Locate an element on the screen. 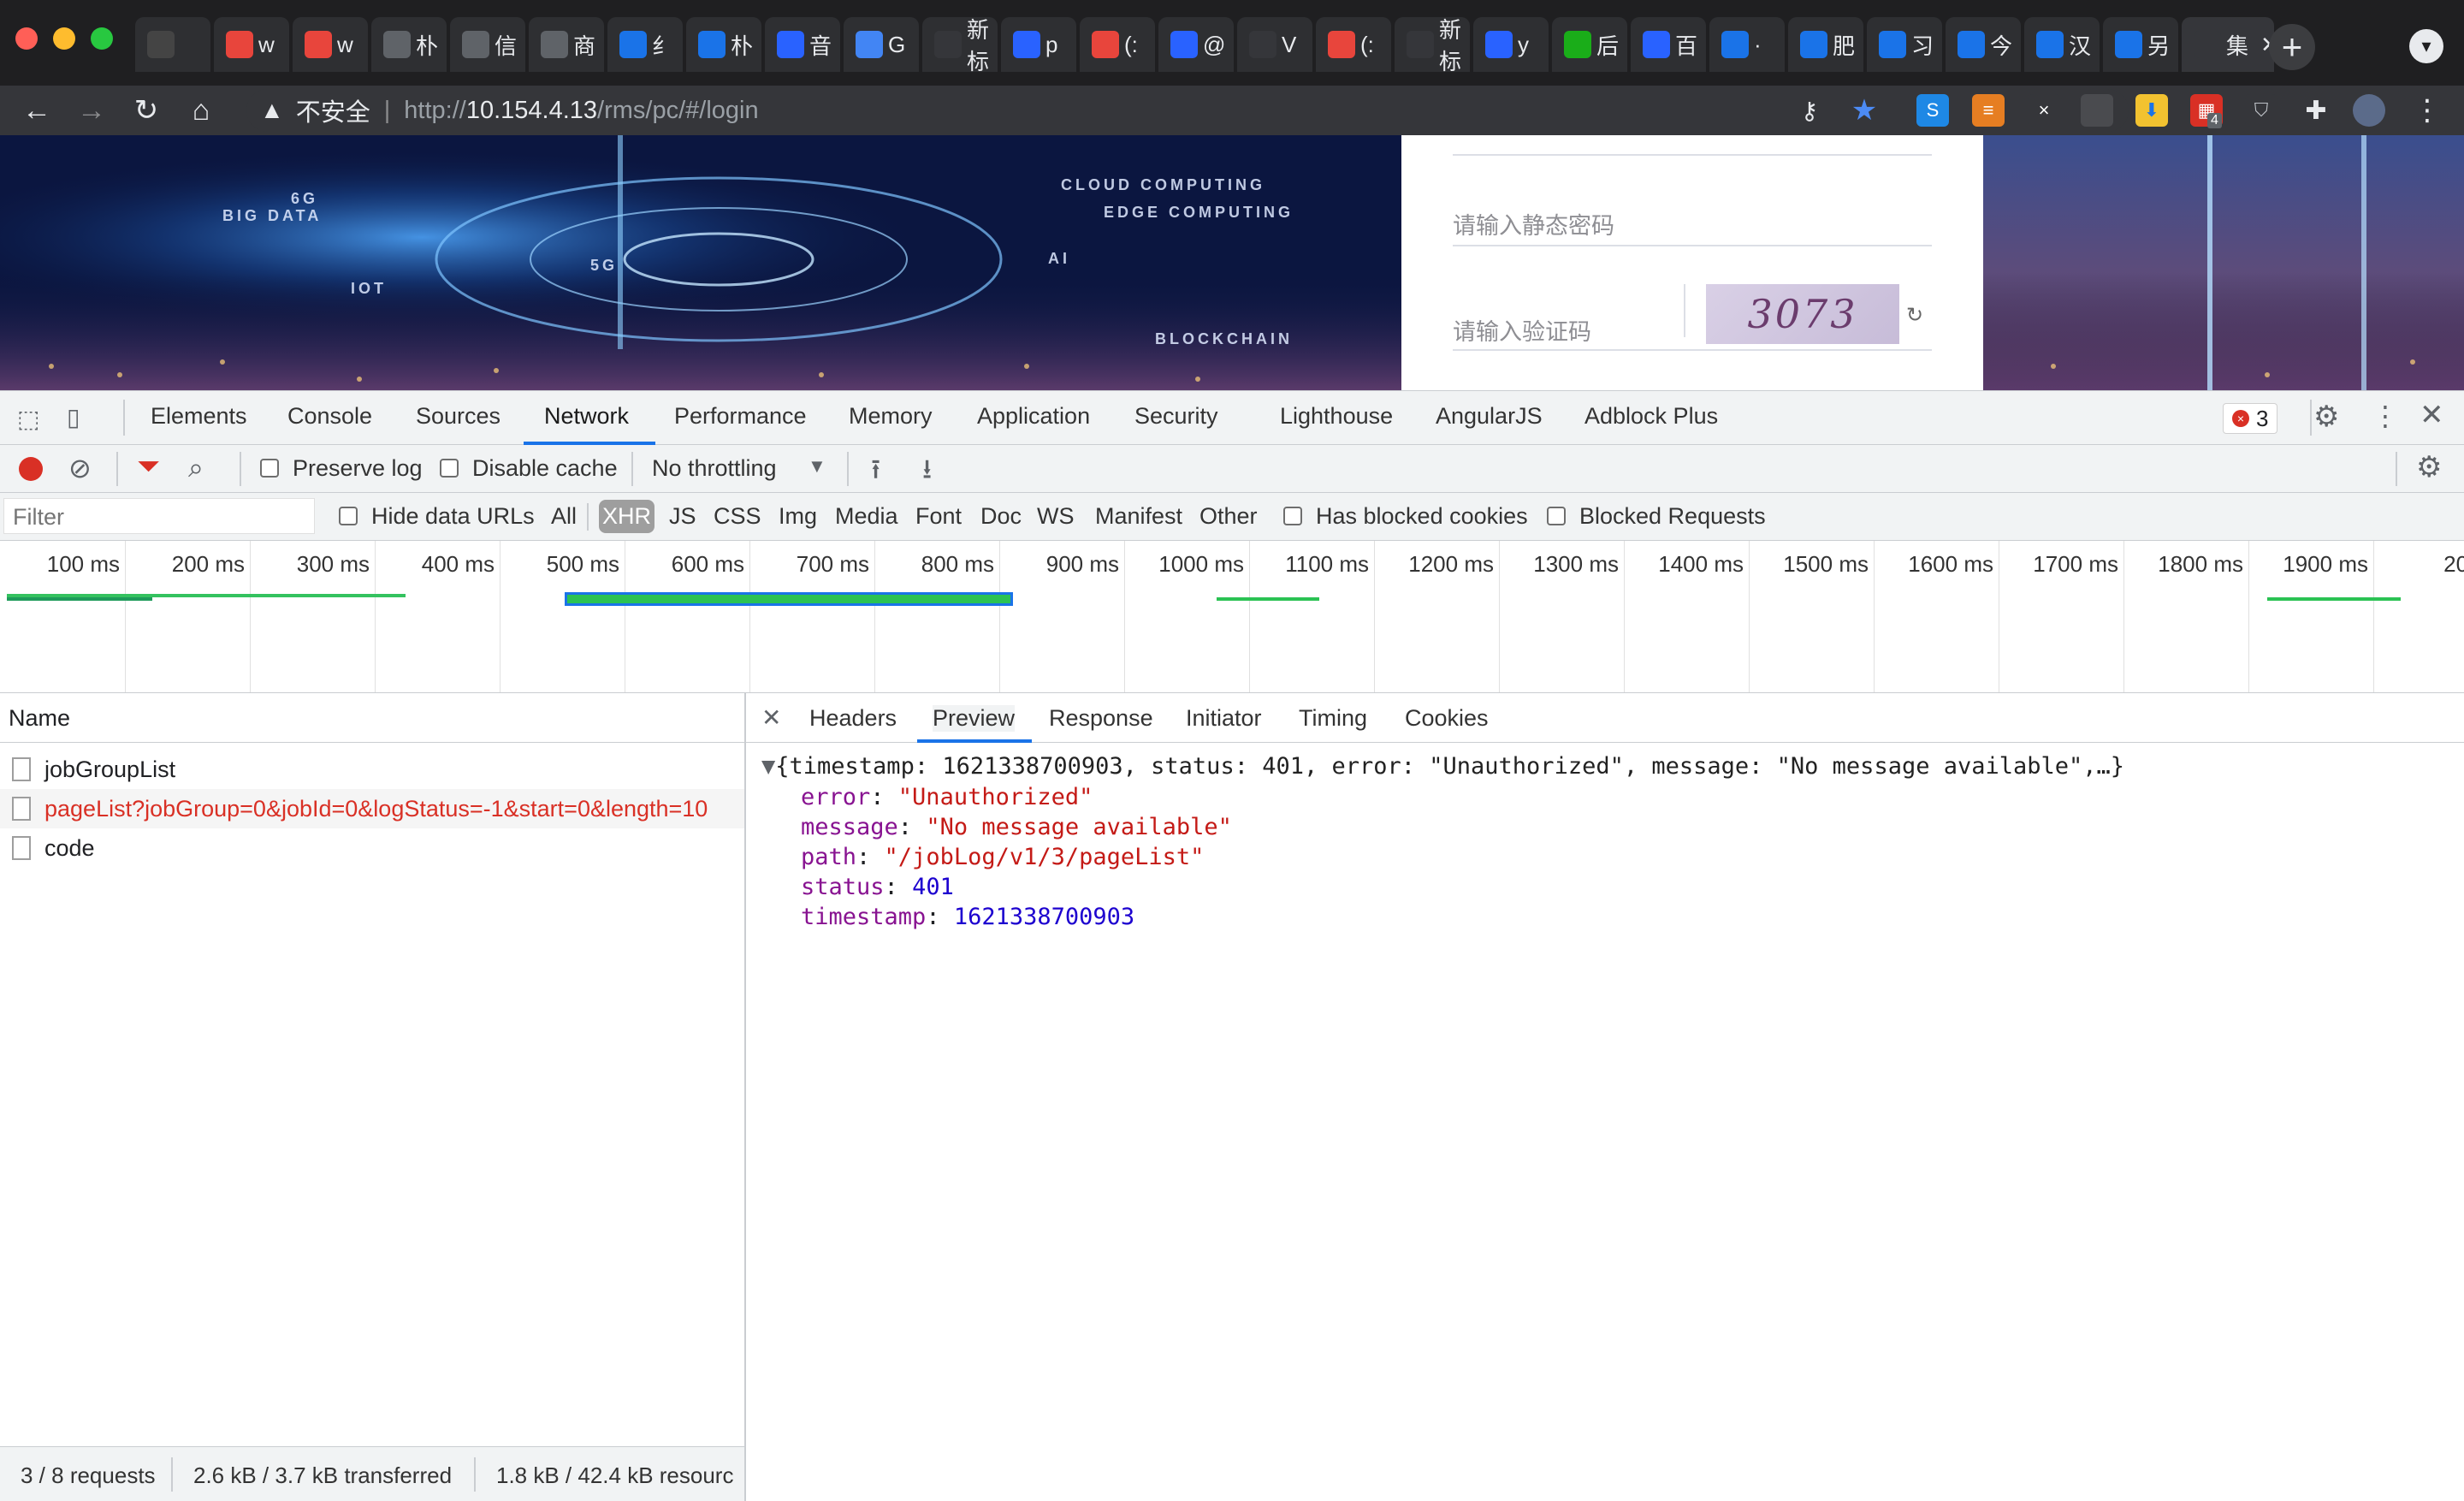  type-filter-ws: WS is located at coordinates (1056, 516).